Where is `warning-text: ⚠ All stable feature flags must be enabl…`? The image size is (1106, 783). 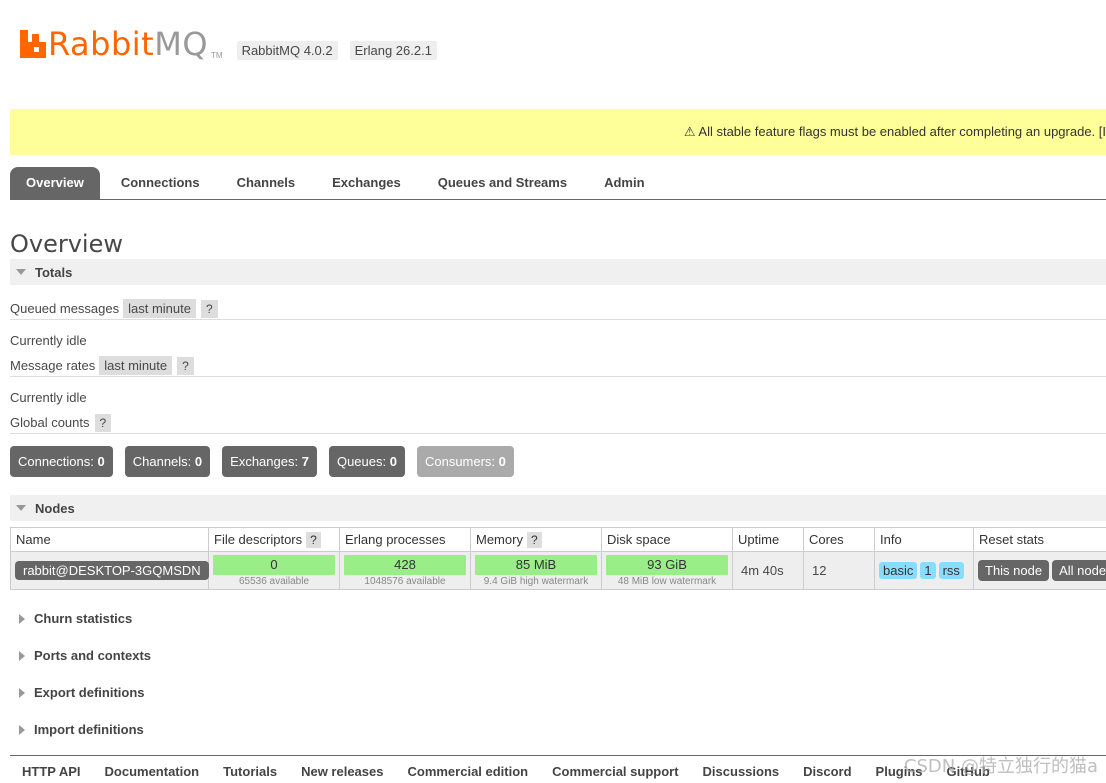 warning-text: ⚠ All stable feature flags must be enabl… is located at coordinates (894, 131).